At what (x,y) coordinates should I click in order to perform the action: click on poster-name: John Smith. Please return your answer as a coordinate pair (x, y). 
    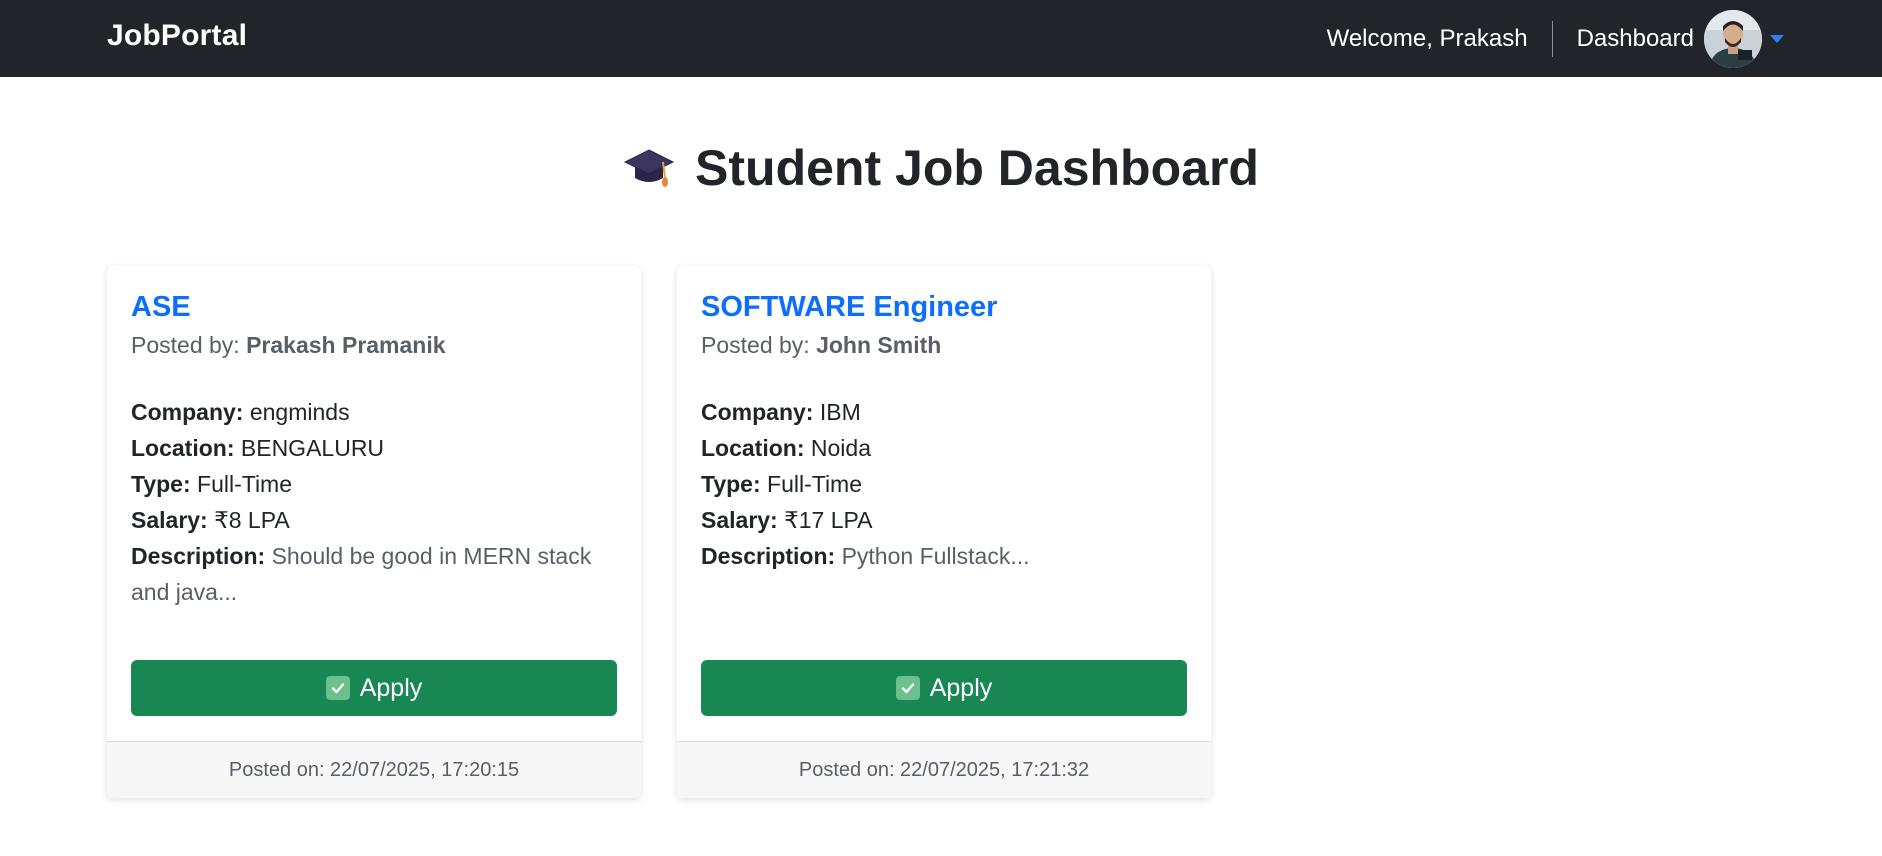
    Looking at the image, I should click on (879, 345).